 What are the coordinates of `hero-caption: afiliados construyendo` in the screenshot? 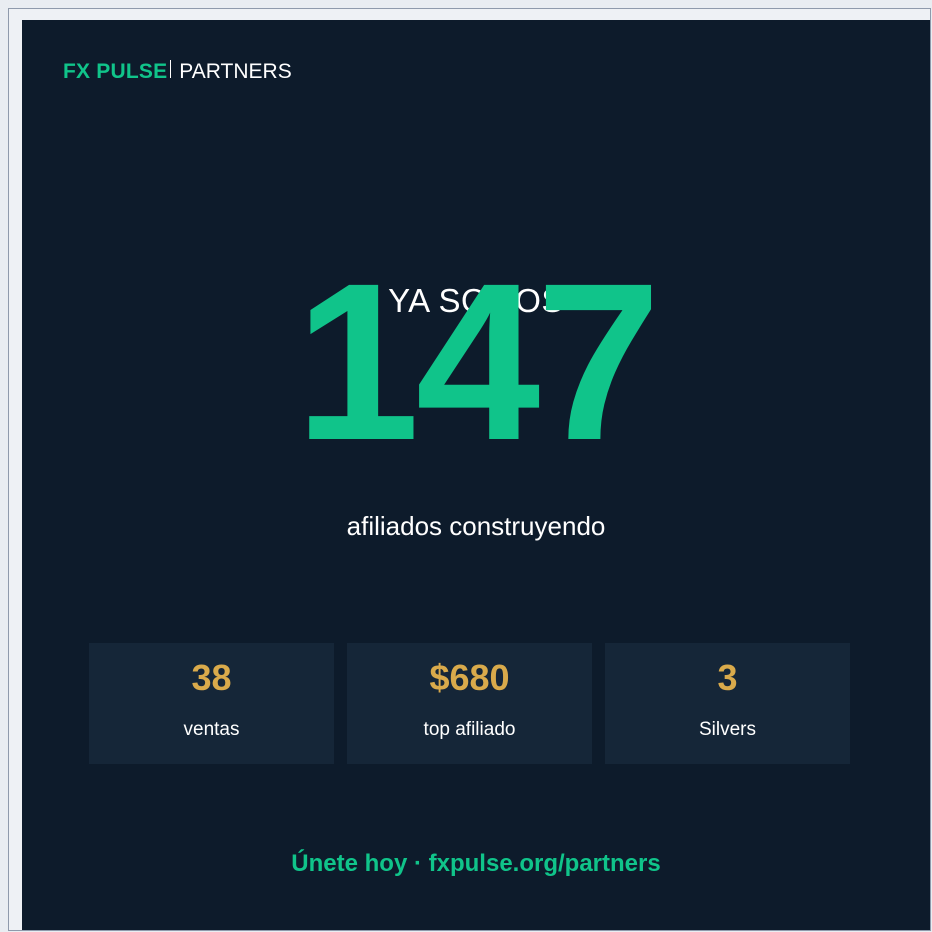 It's located at (476, 526).